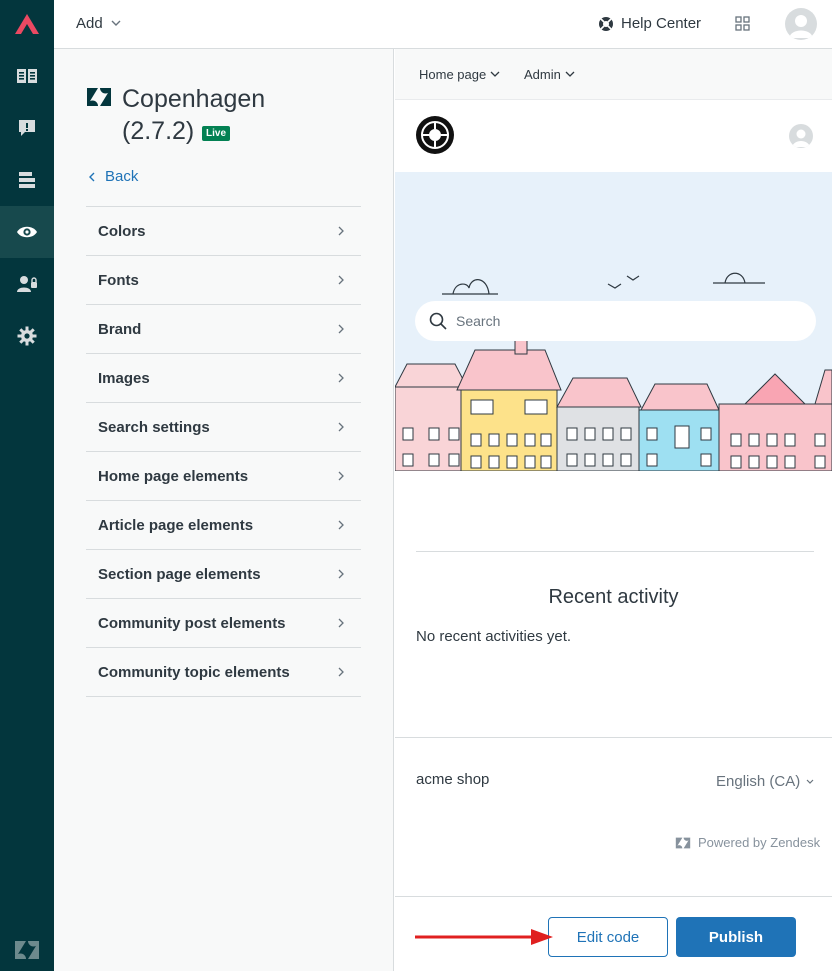 Image resolution: width=832 pixels, height=971 pixels. Describe the element at coordinates (192, 623) in the screenshot. I see `settings-item-label: Community post elements` at that location.